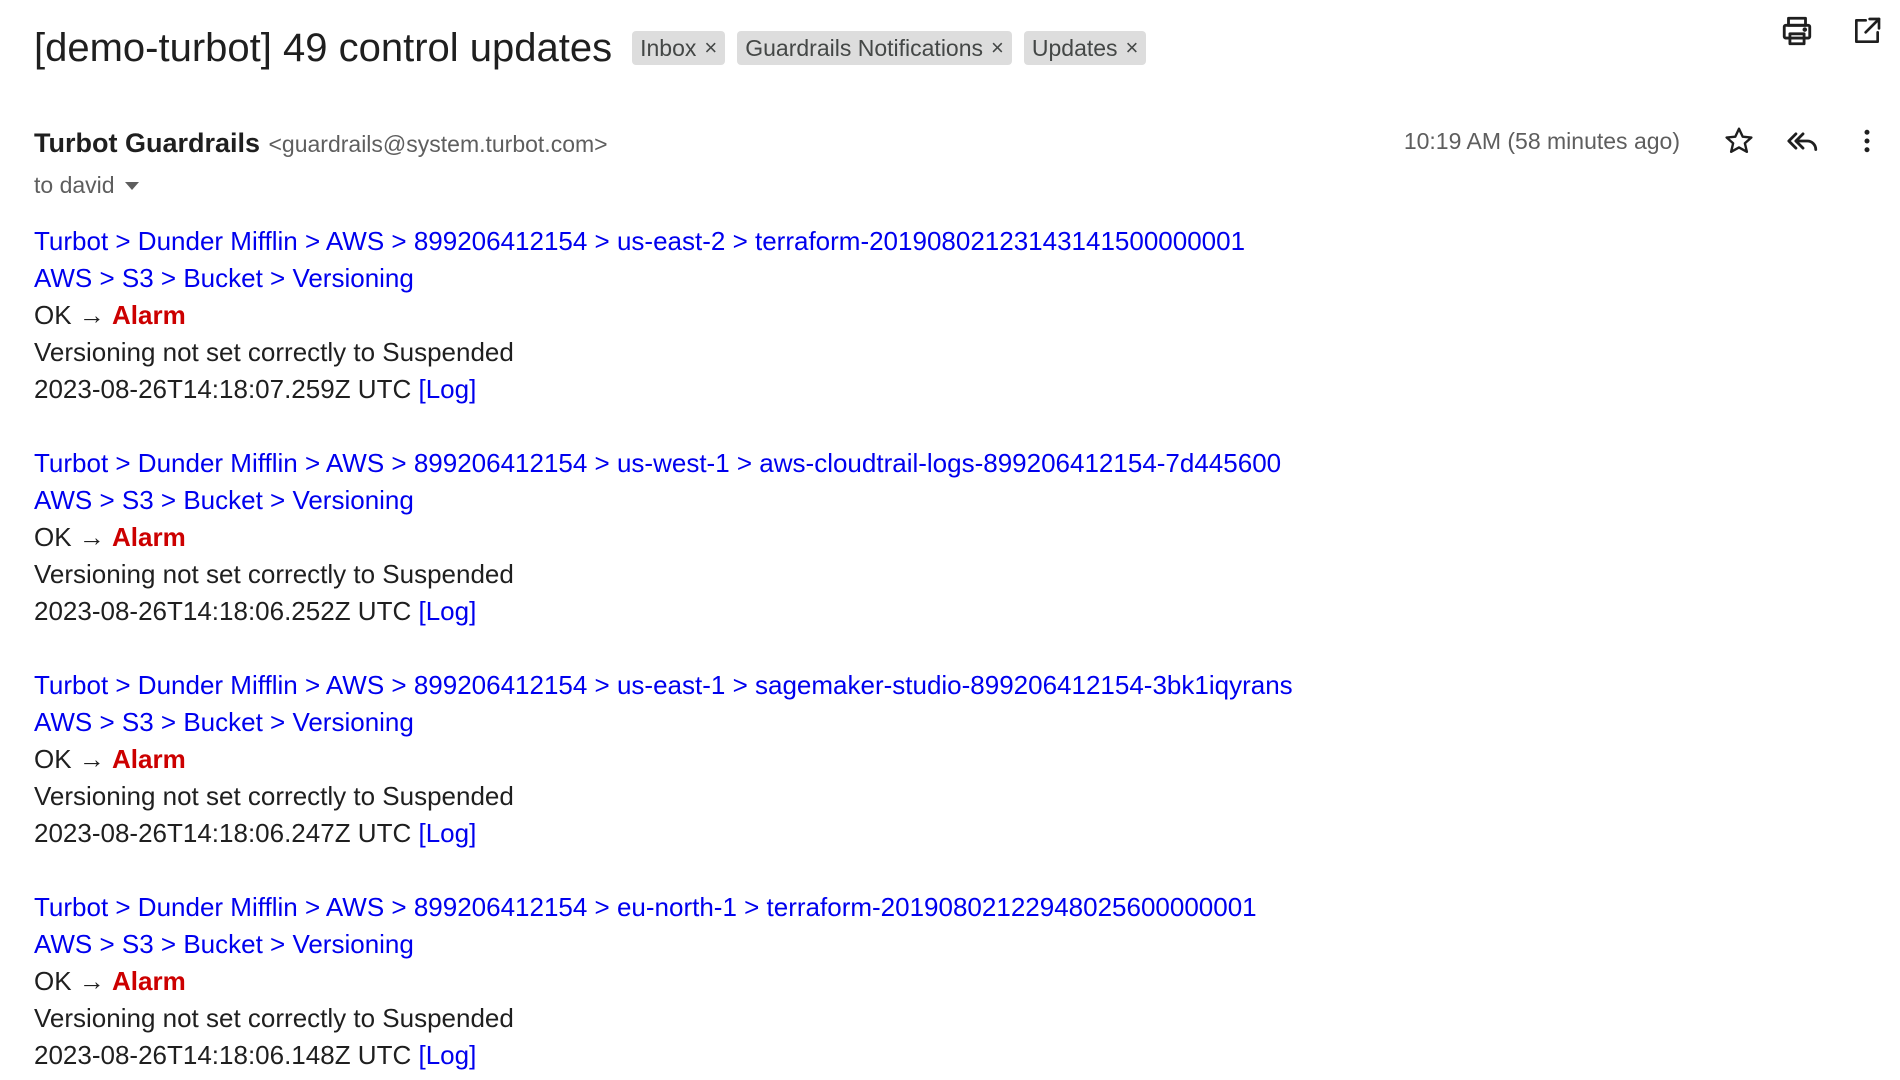 The height and width of the screenshot is (1080, 1900). I want to click on label-name: Updates, so click(1074, 47).